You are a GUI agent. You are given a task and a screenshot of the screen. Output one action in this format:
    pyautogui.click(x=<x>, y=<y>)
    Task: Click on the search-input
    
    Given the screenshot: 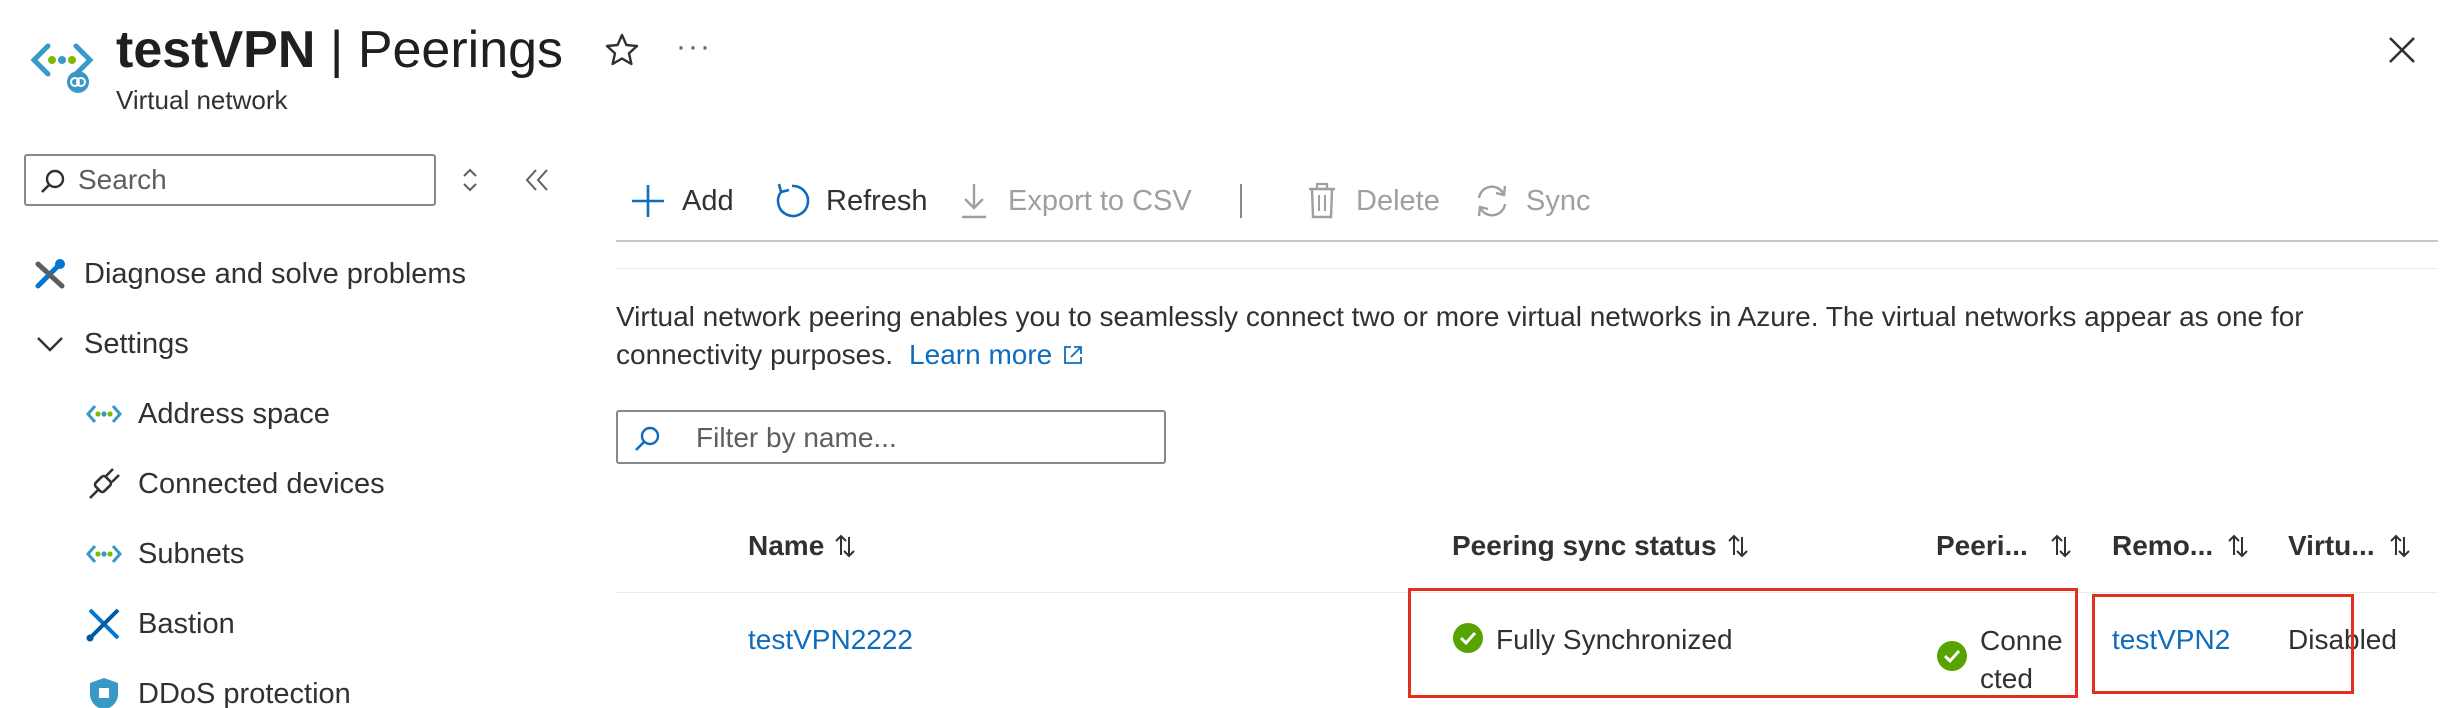 What is the action you would take?
    pyautogui.click(x=248, y=180)
    